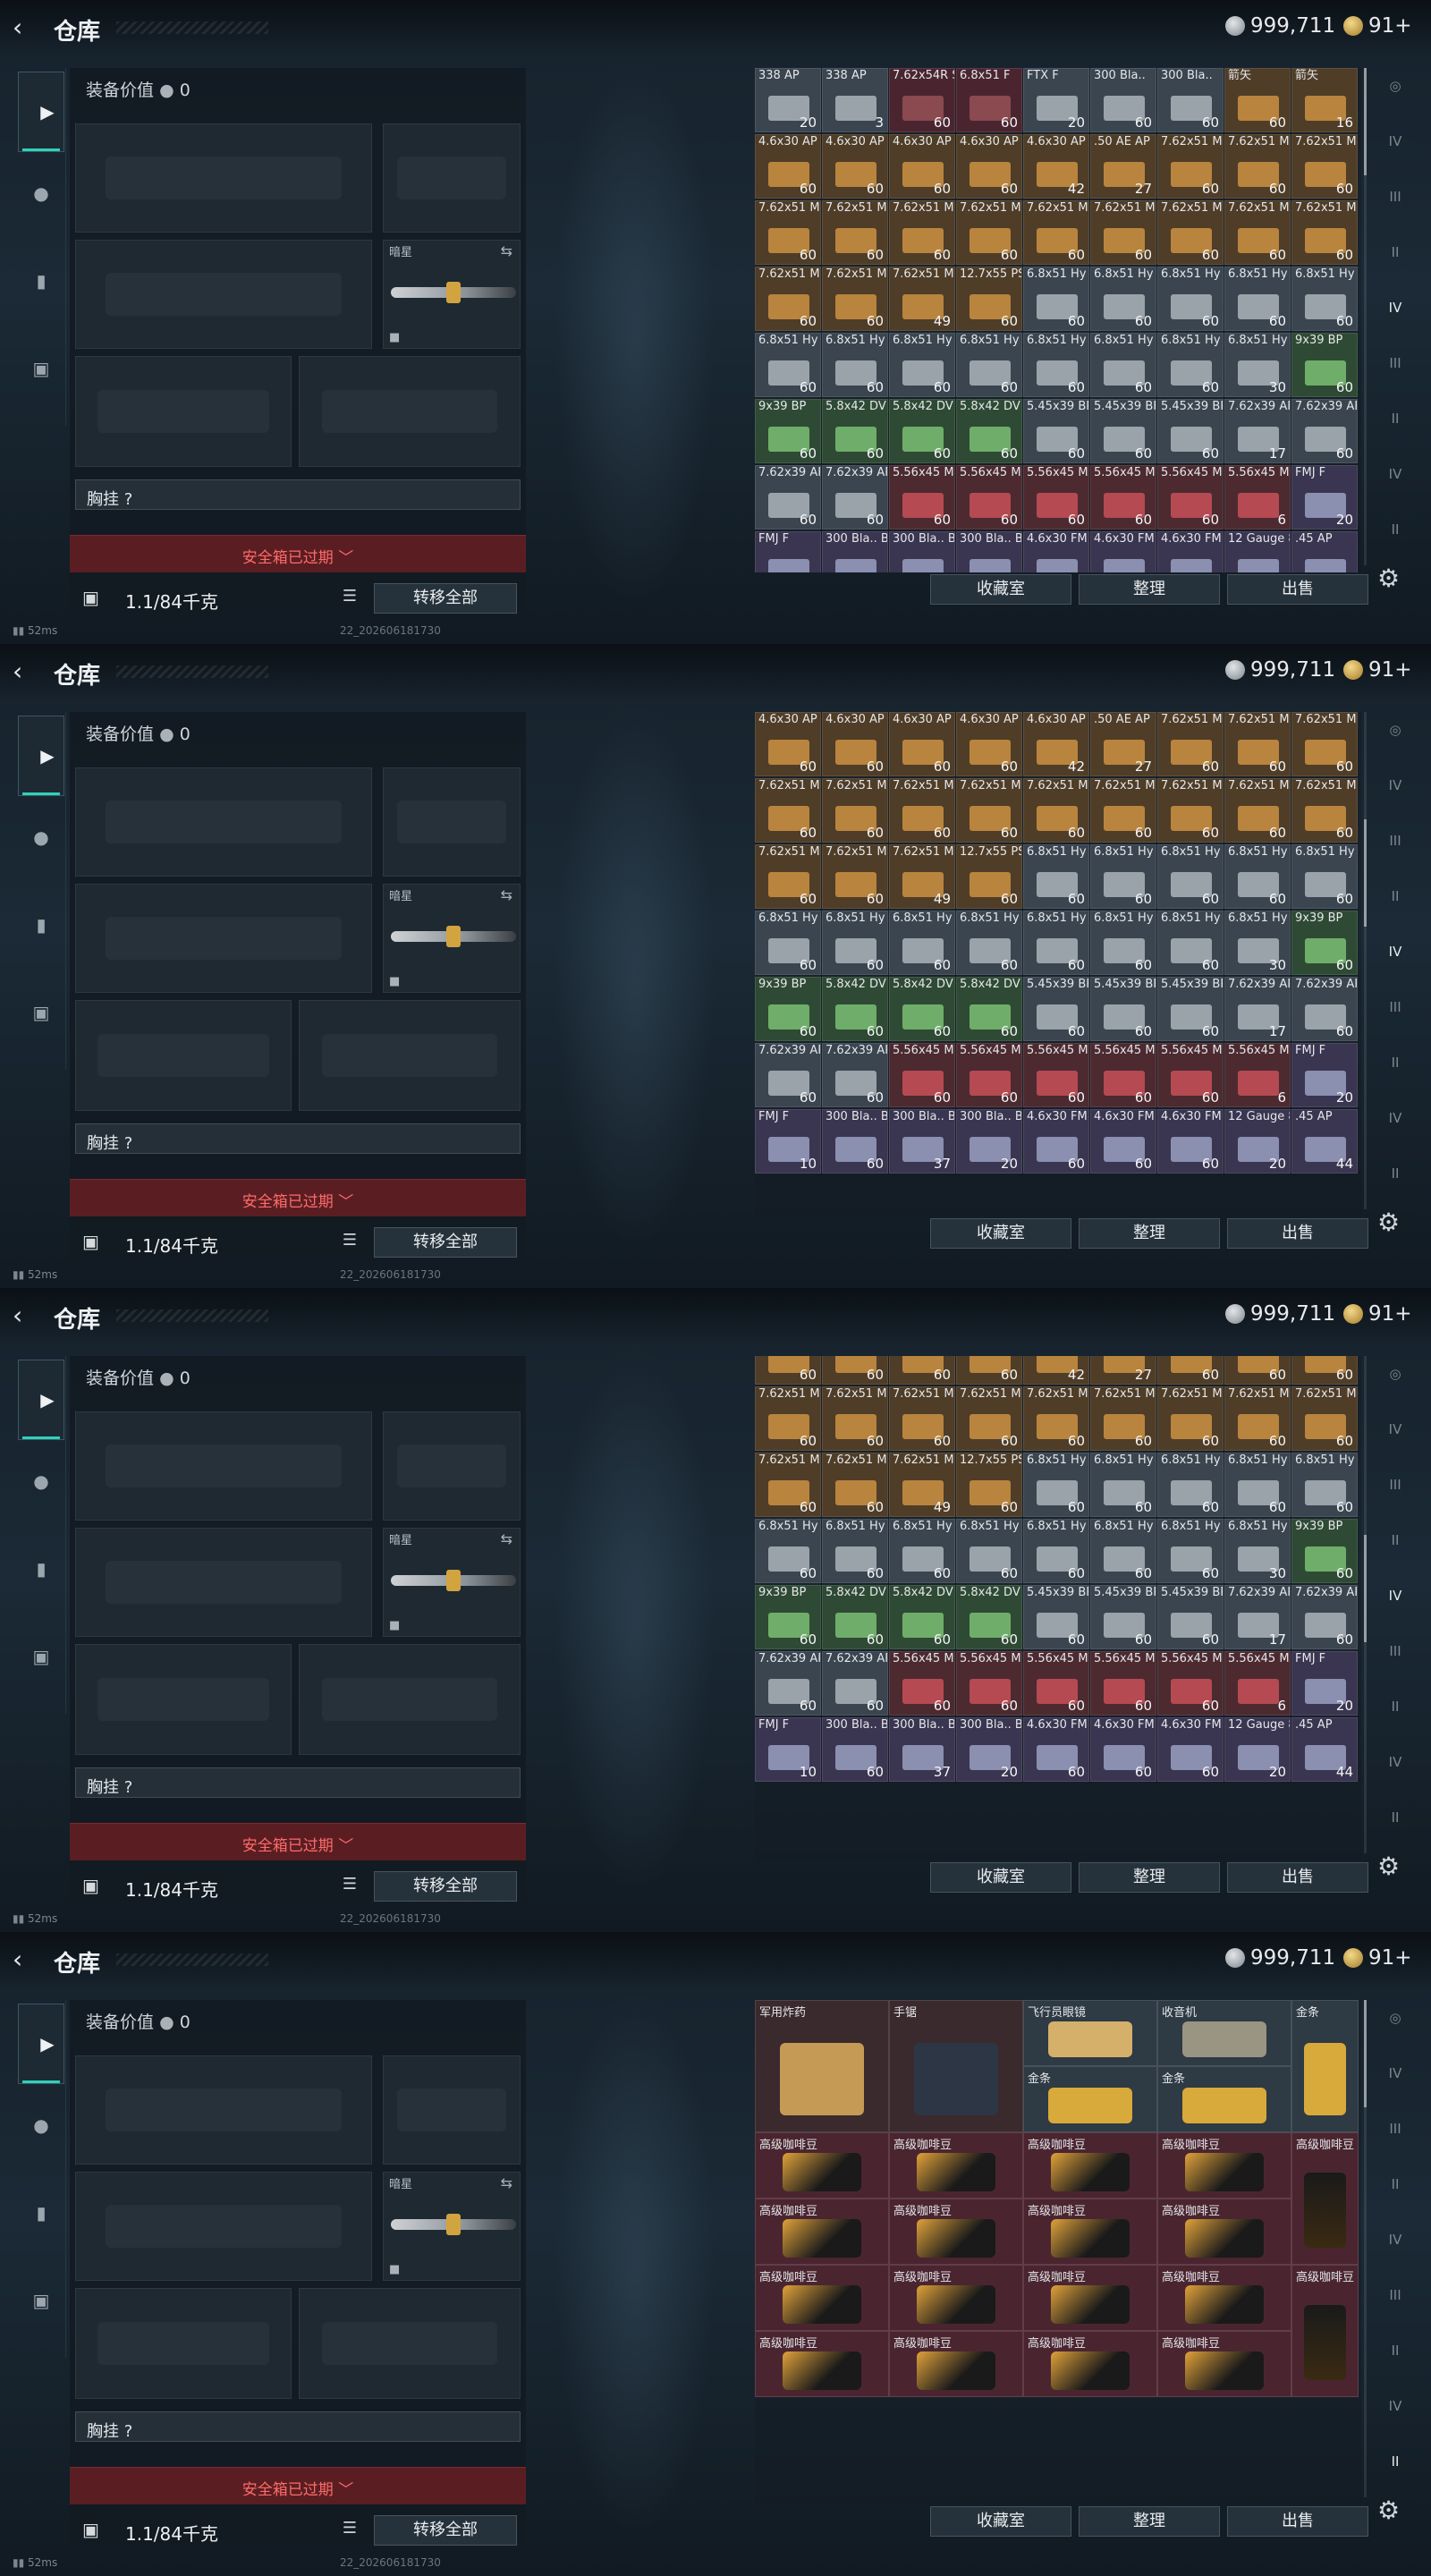 The width and height of the screenshot is (1431, 2576). I want to click on stash-item: 300 Bla.. BB20, so click(989, 551).